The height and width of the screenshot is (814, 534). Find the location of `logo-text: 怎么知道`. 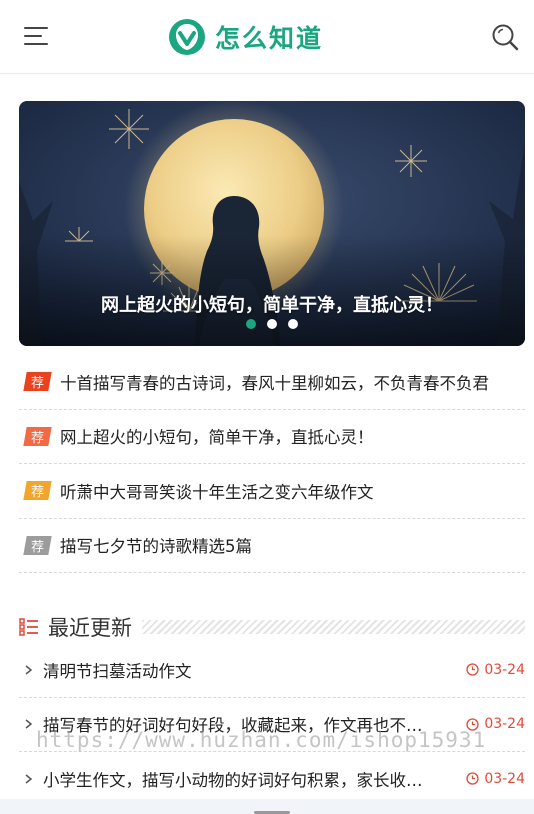

logo-text: 怎么知道 is located at coordinates (269, 38).